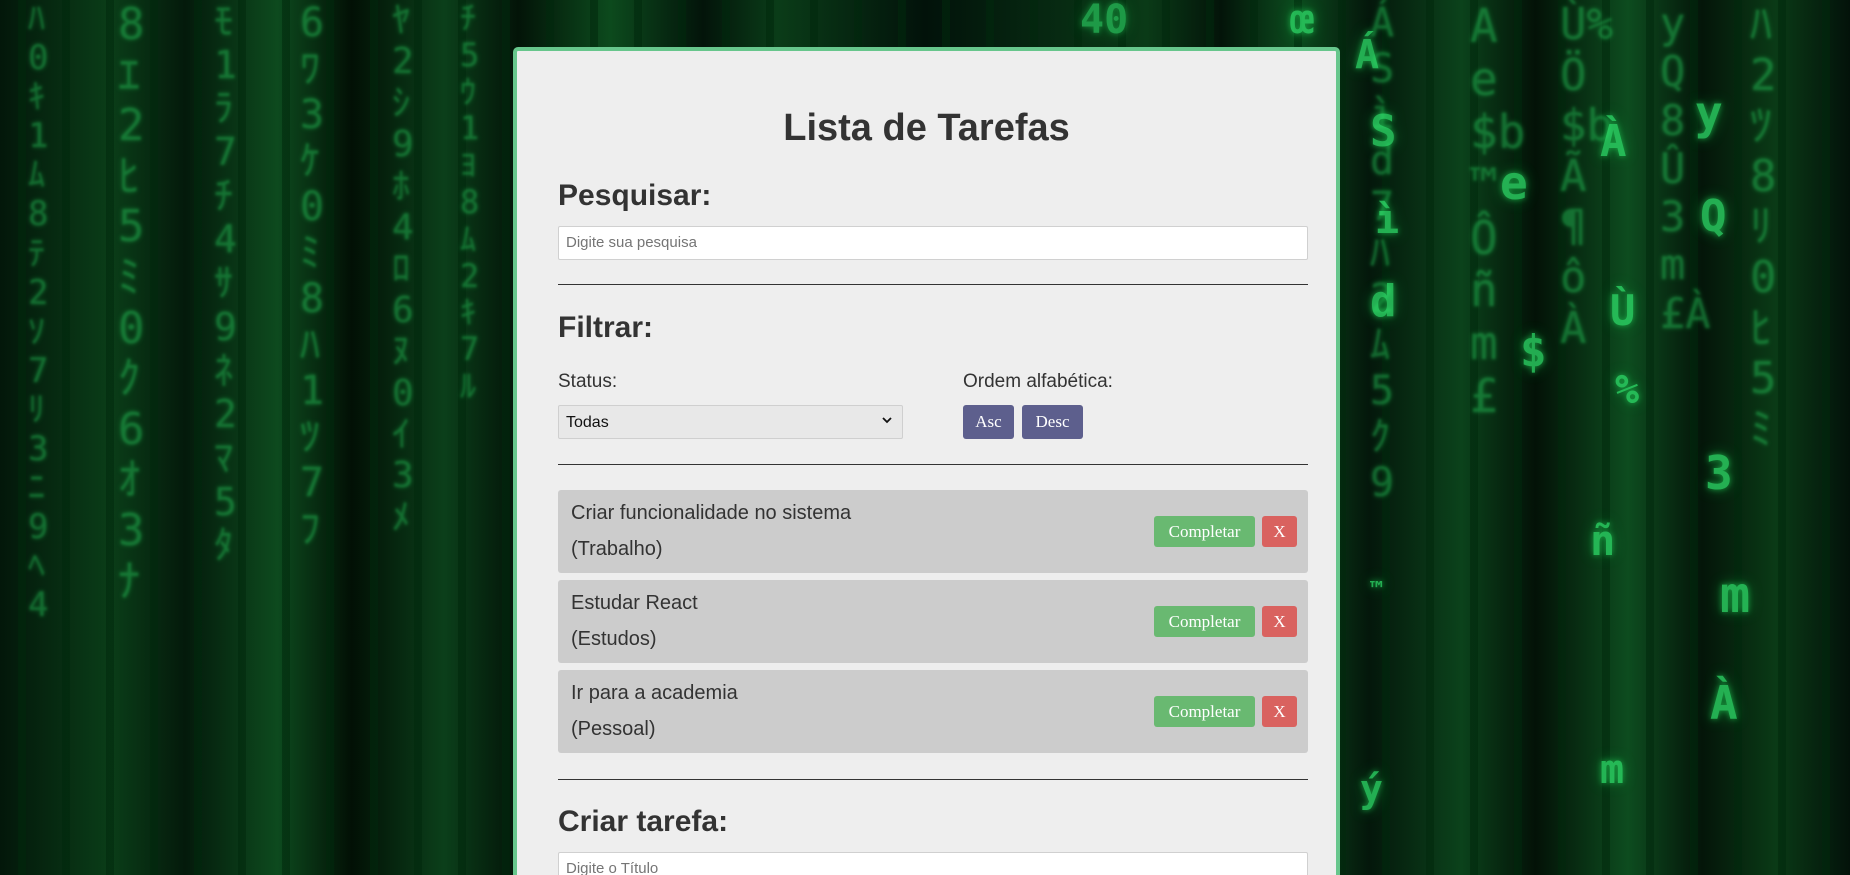 The height and width of the screenshot is (875, 1850). I want to click on status-label: Status:, so click(588, 381).